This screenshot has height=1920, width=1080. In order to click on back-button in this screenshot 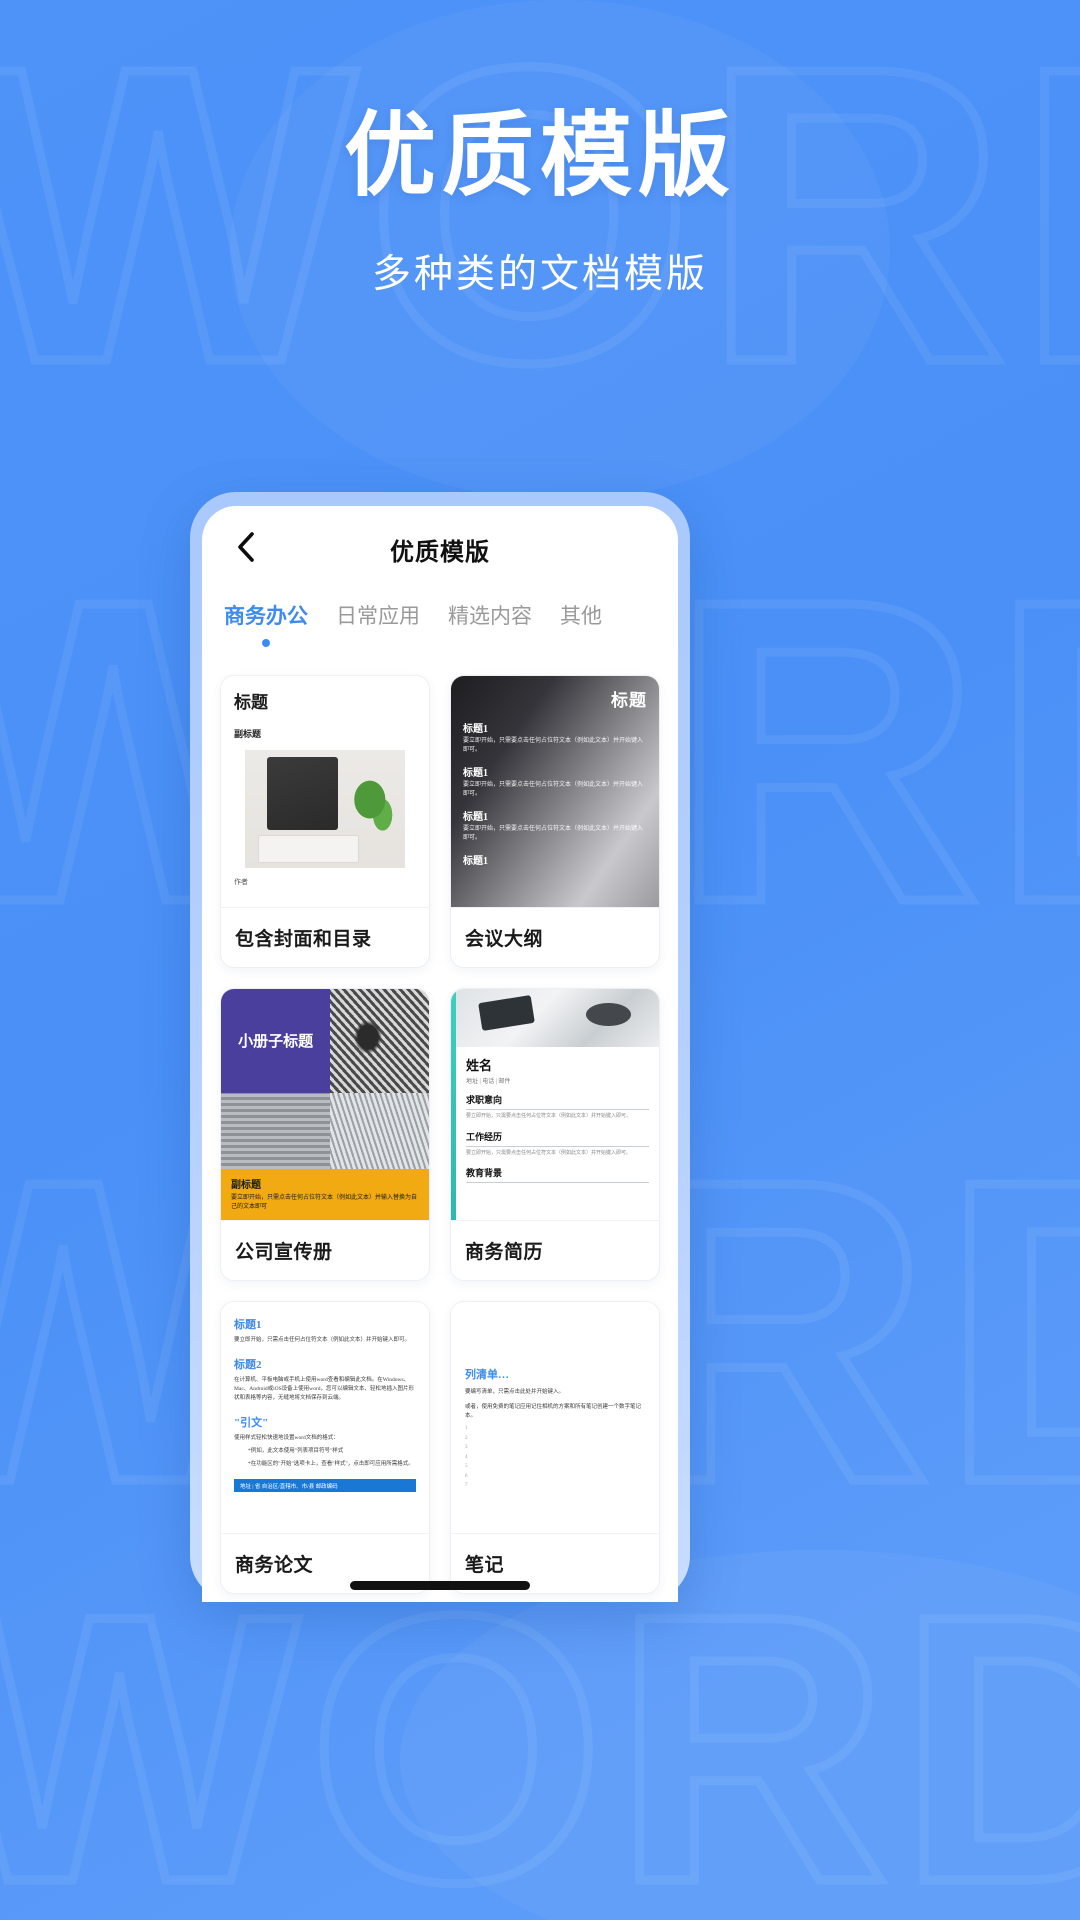, I will do `click(246, 549)`.